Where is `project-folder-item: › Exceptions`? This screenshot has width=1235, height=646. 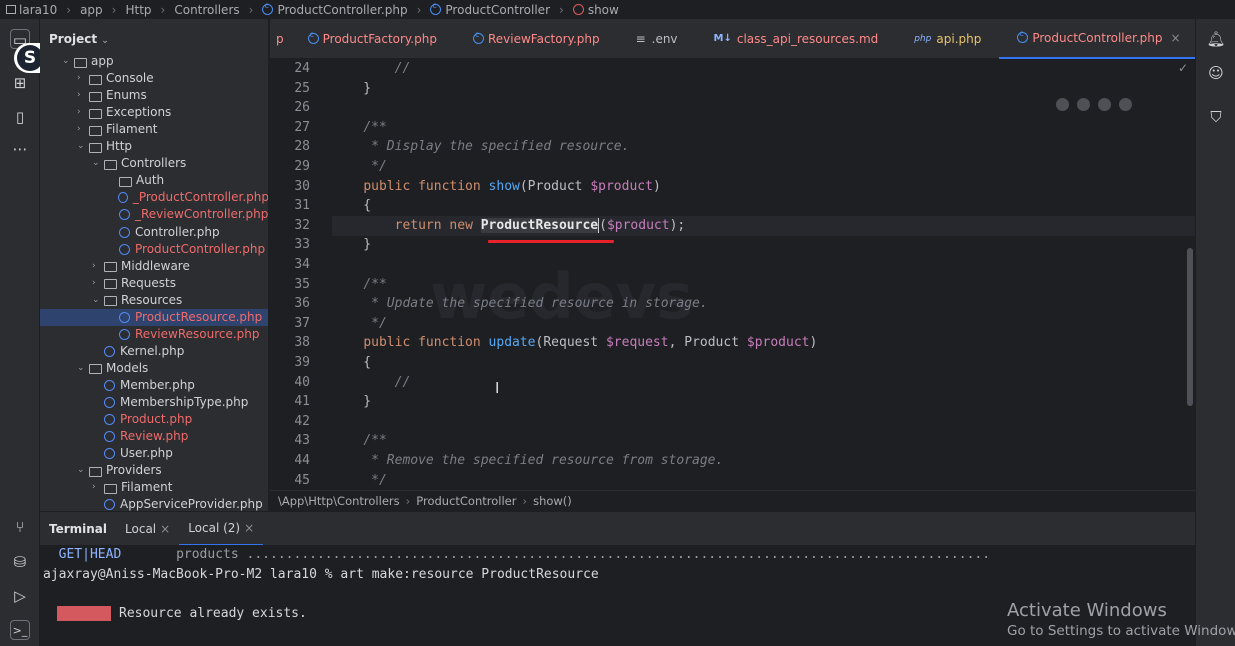
project-folder-item: › Exceptions is located at coordinates (154, 112).